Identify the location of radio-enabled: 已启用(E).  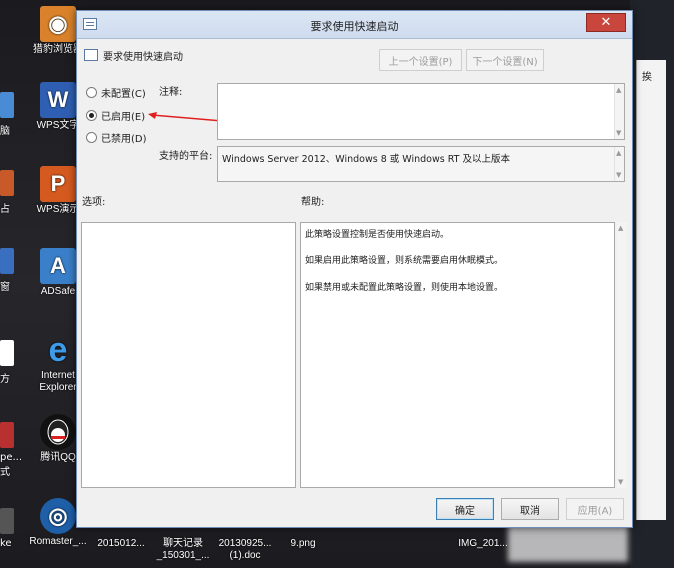
(115, 115).